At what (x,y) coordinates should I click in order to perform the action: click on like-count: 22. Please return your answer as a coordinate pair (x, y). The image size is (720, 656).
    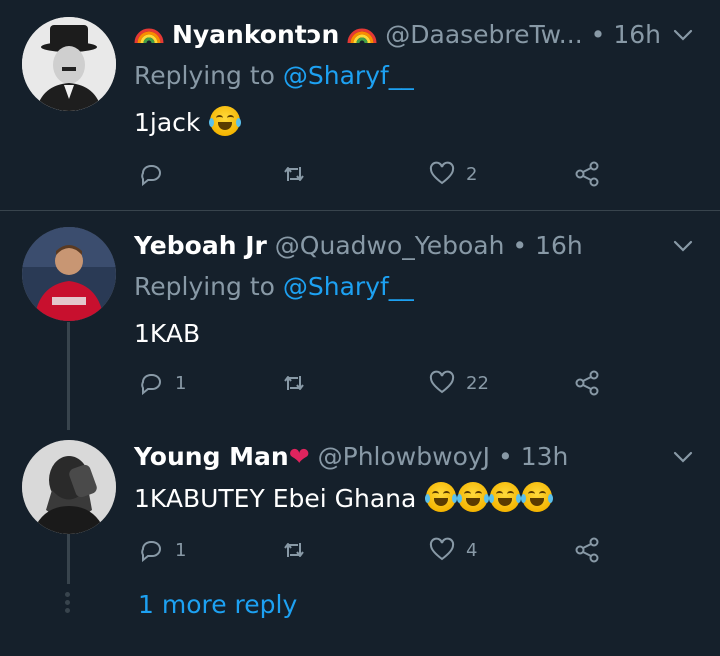
    Looking at the image, I should click on (477, 383).